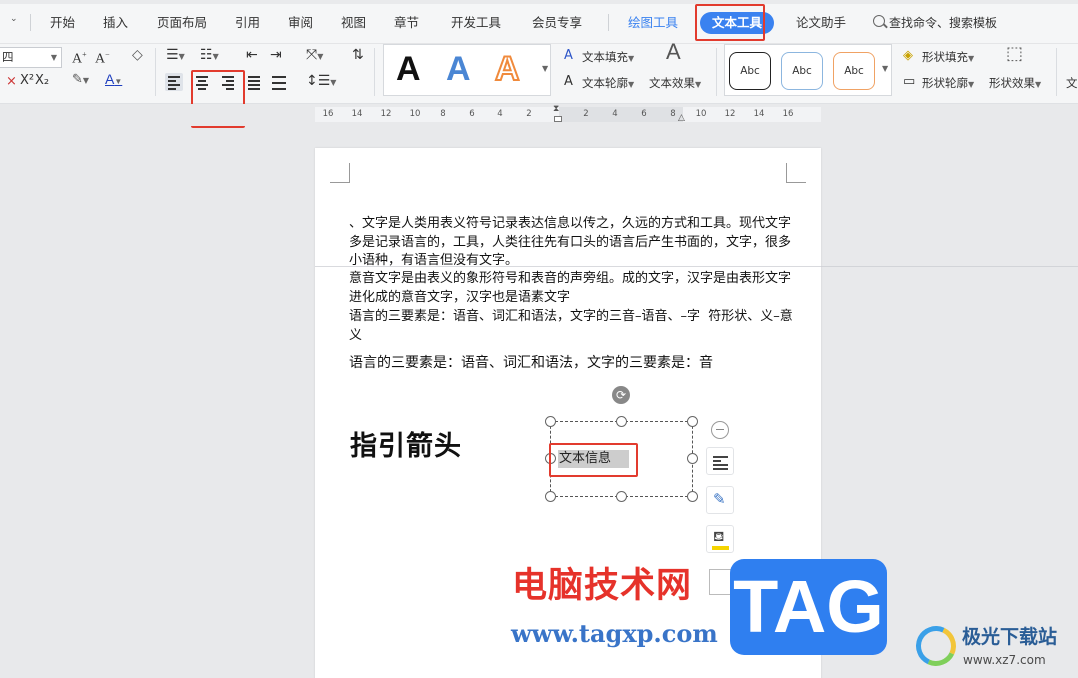 Image resolution: width=1078 pixels, height=678 pixels. I want to click on shape-style-gallery: Abc Abc Abc, so click(808, 70).